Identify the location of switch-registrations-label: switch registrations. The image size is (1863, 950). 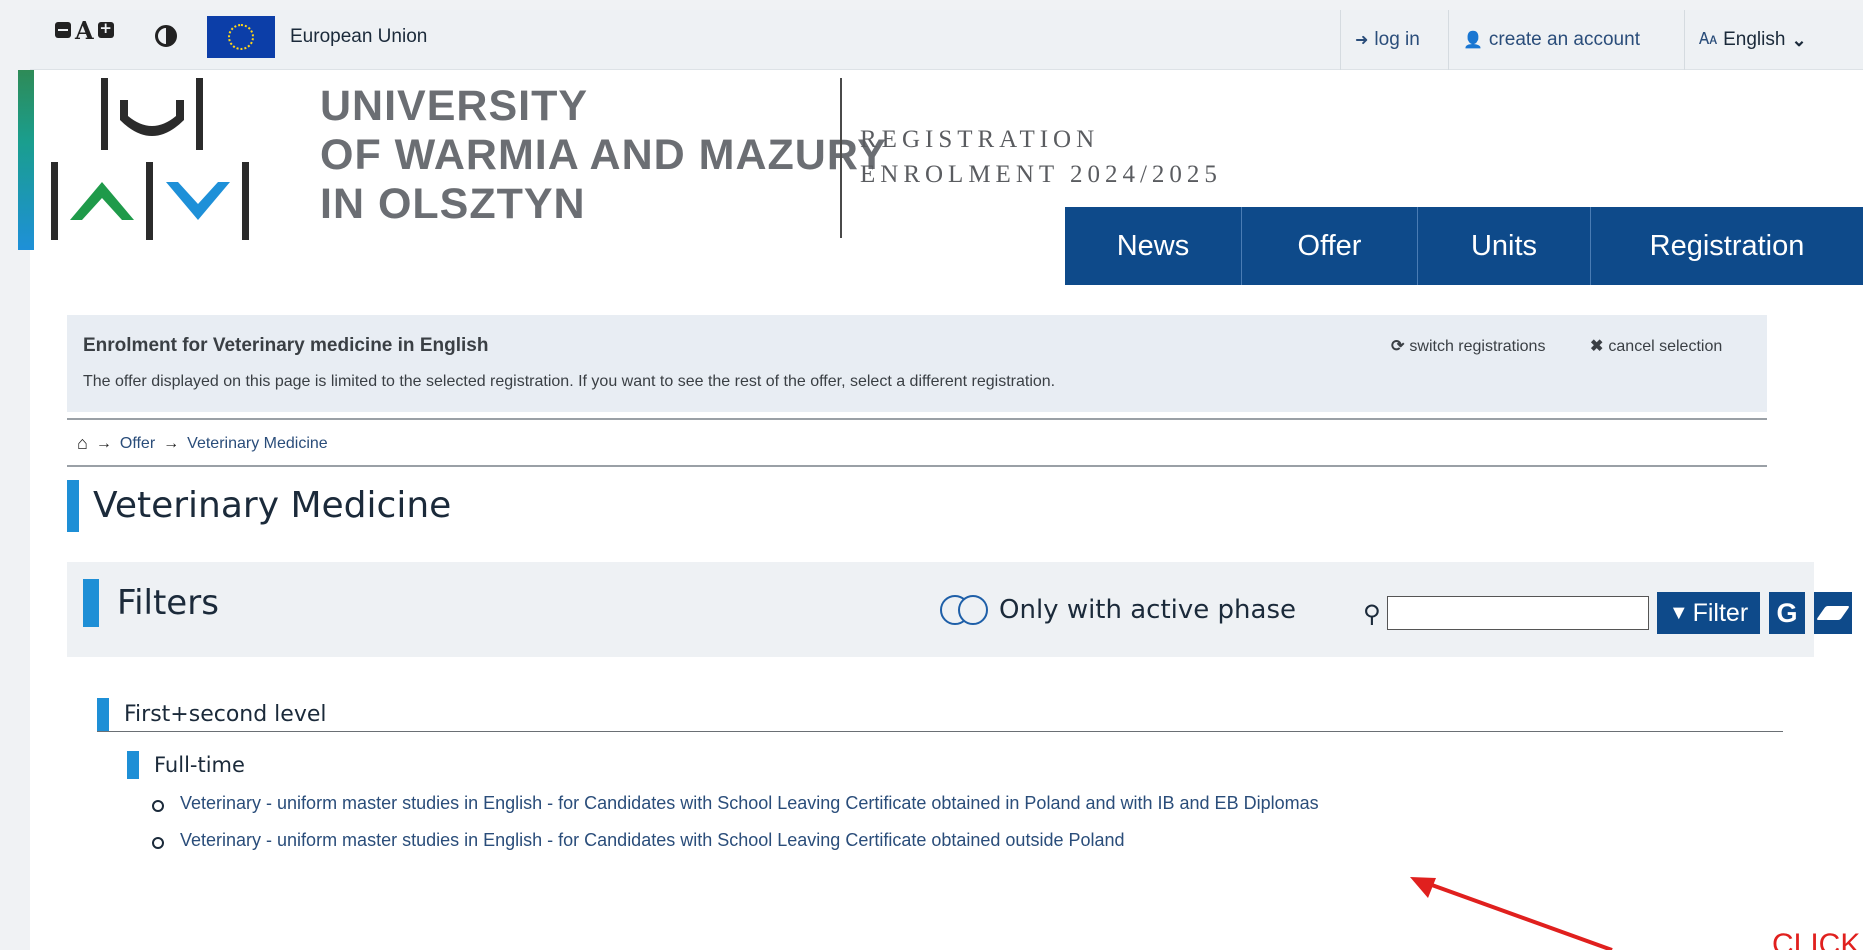
(1477, 346).